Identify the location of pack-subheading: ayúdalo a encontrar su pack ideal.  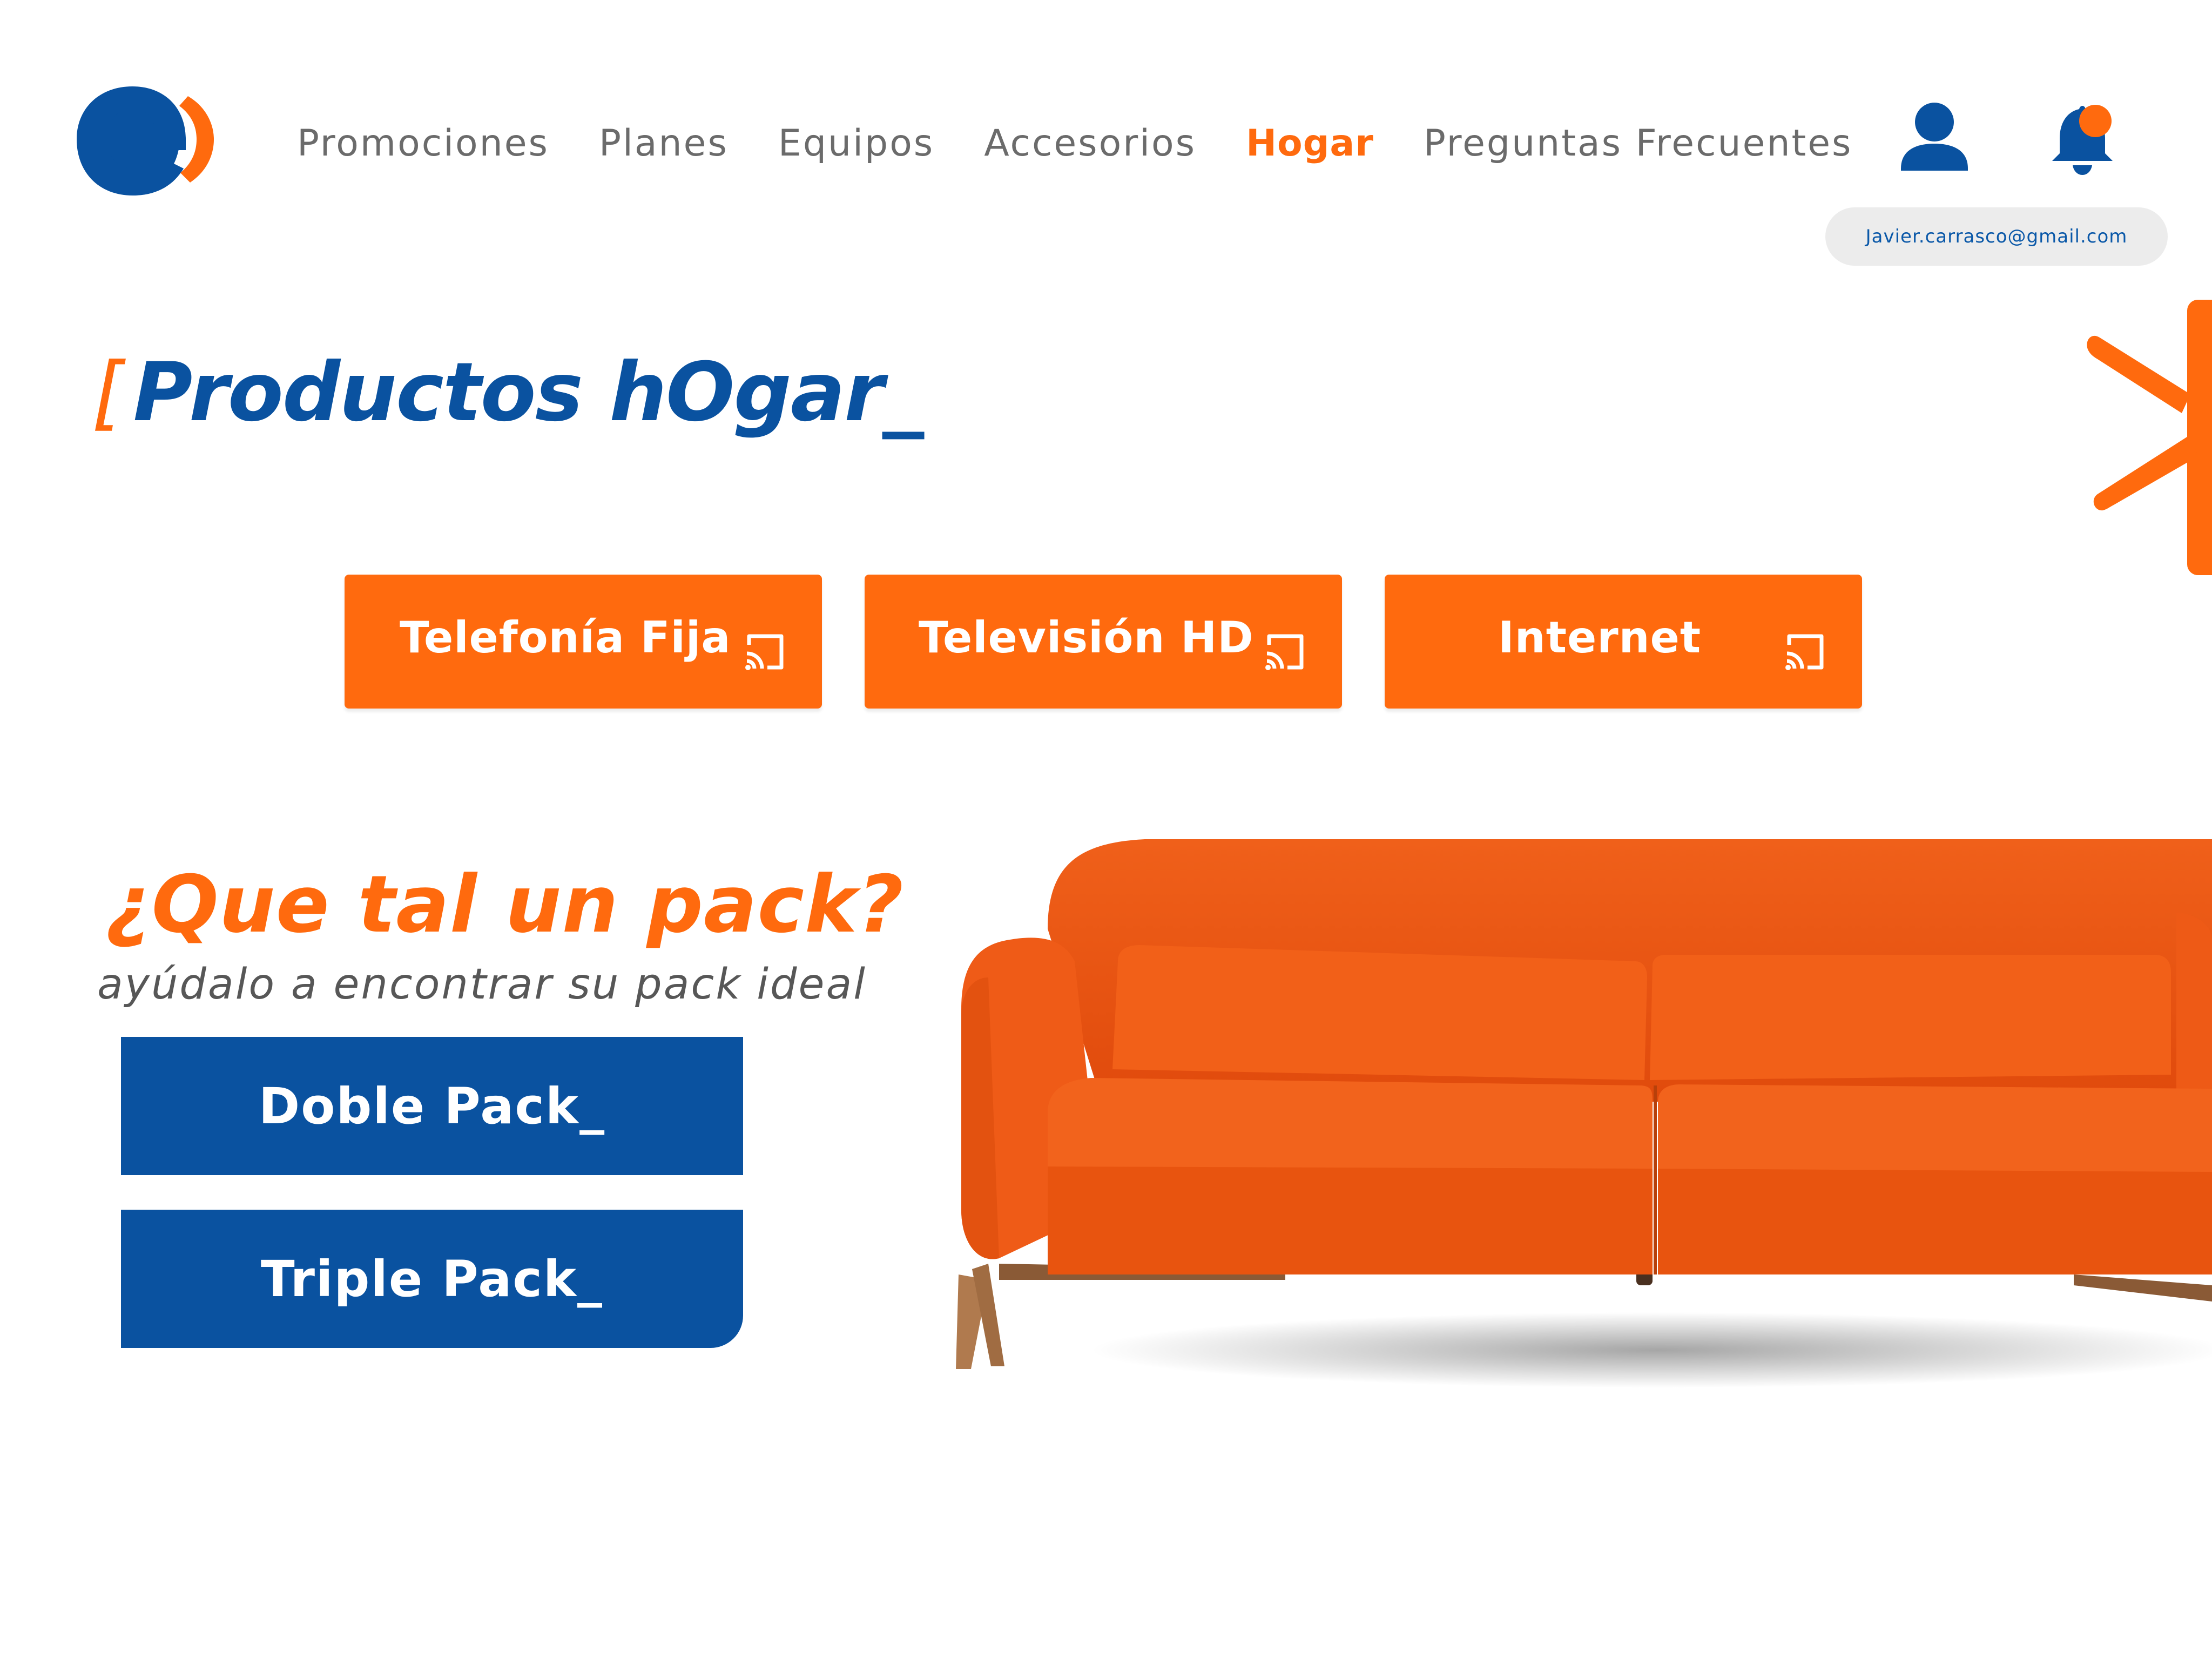
(482, 984).